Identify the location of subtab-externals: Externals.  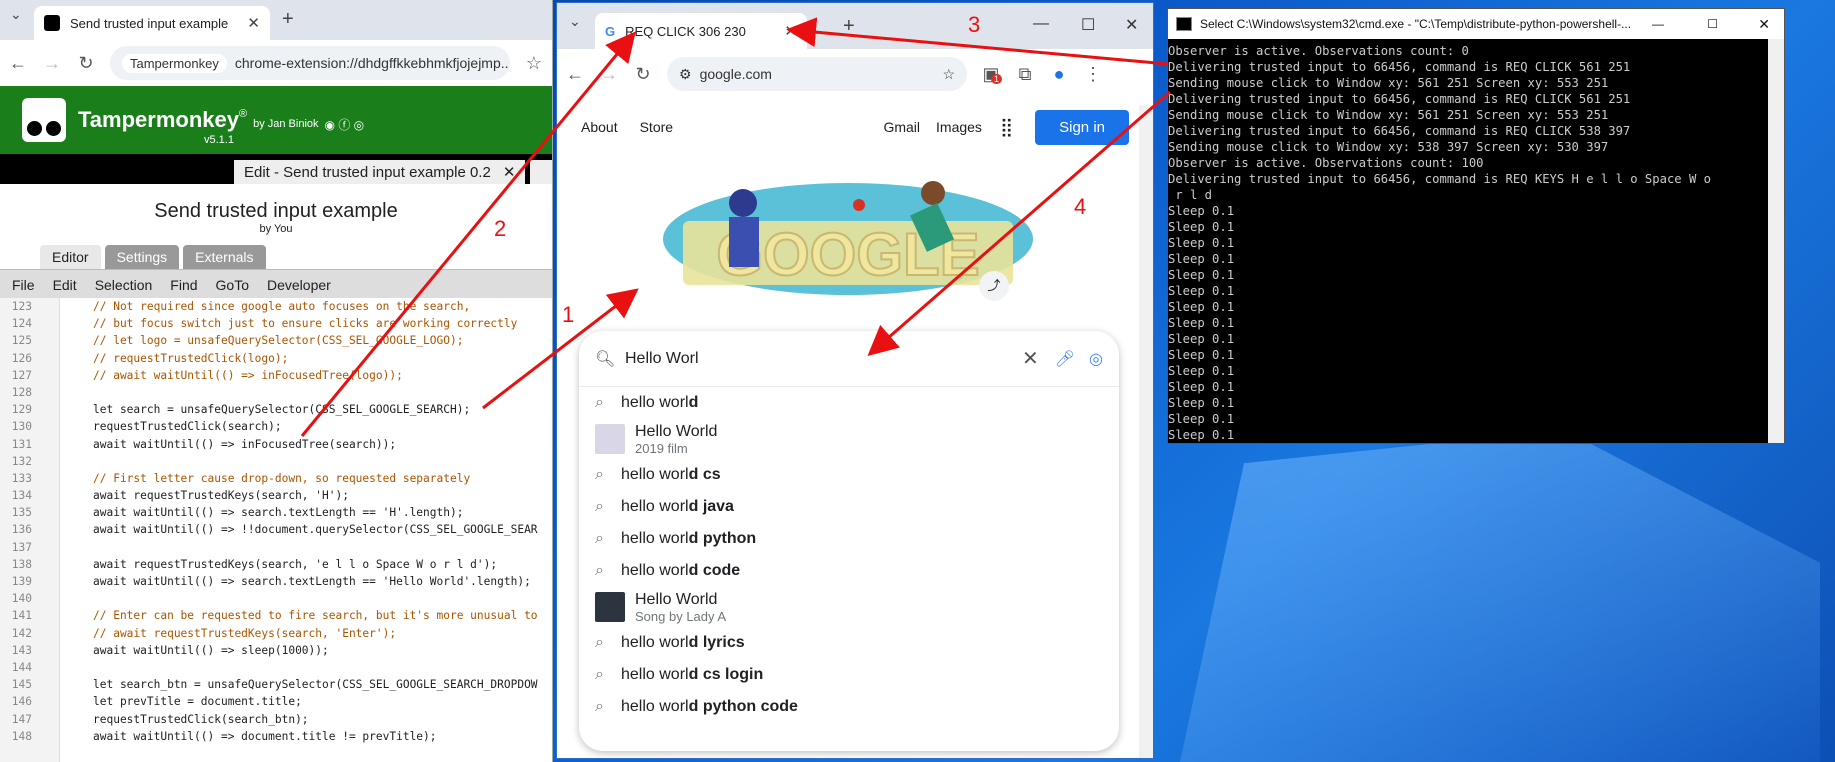
(224, 257).